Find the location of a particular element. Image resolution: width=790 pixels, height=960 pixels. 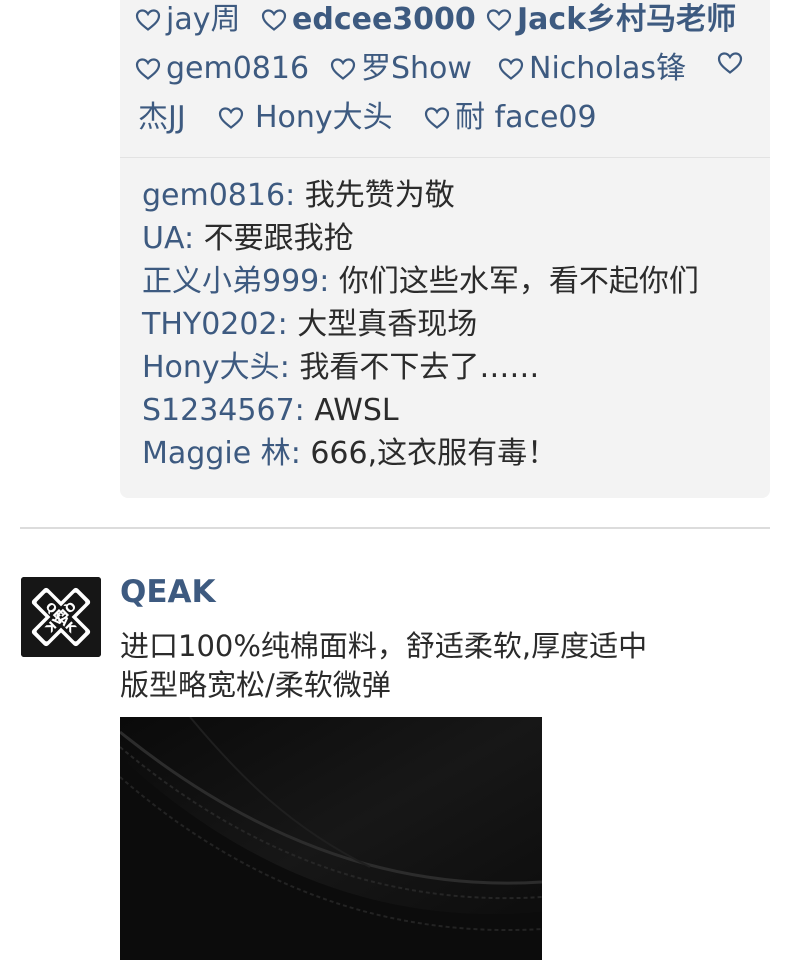

comment-user: Maggie 林 is located at coordinates (216, 453).